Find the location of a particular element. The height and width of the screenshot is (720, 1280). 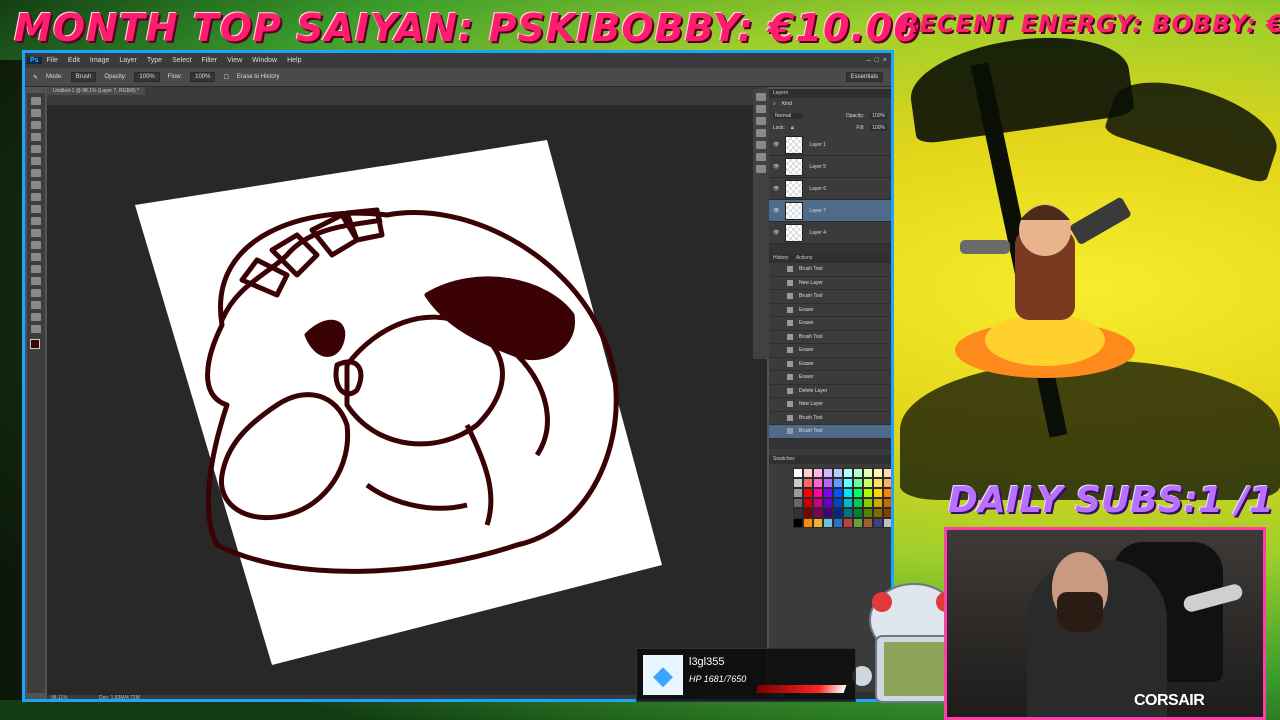

tab-history: History is located at coordinates (781, 258).